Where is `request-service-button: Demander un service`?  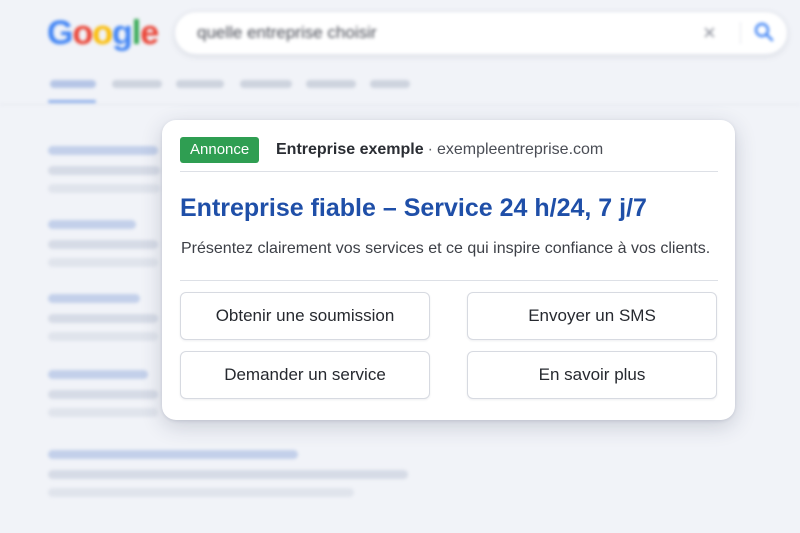 request-service-button: Demander un service is located at coordinates (305, 375).